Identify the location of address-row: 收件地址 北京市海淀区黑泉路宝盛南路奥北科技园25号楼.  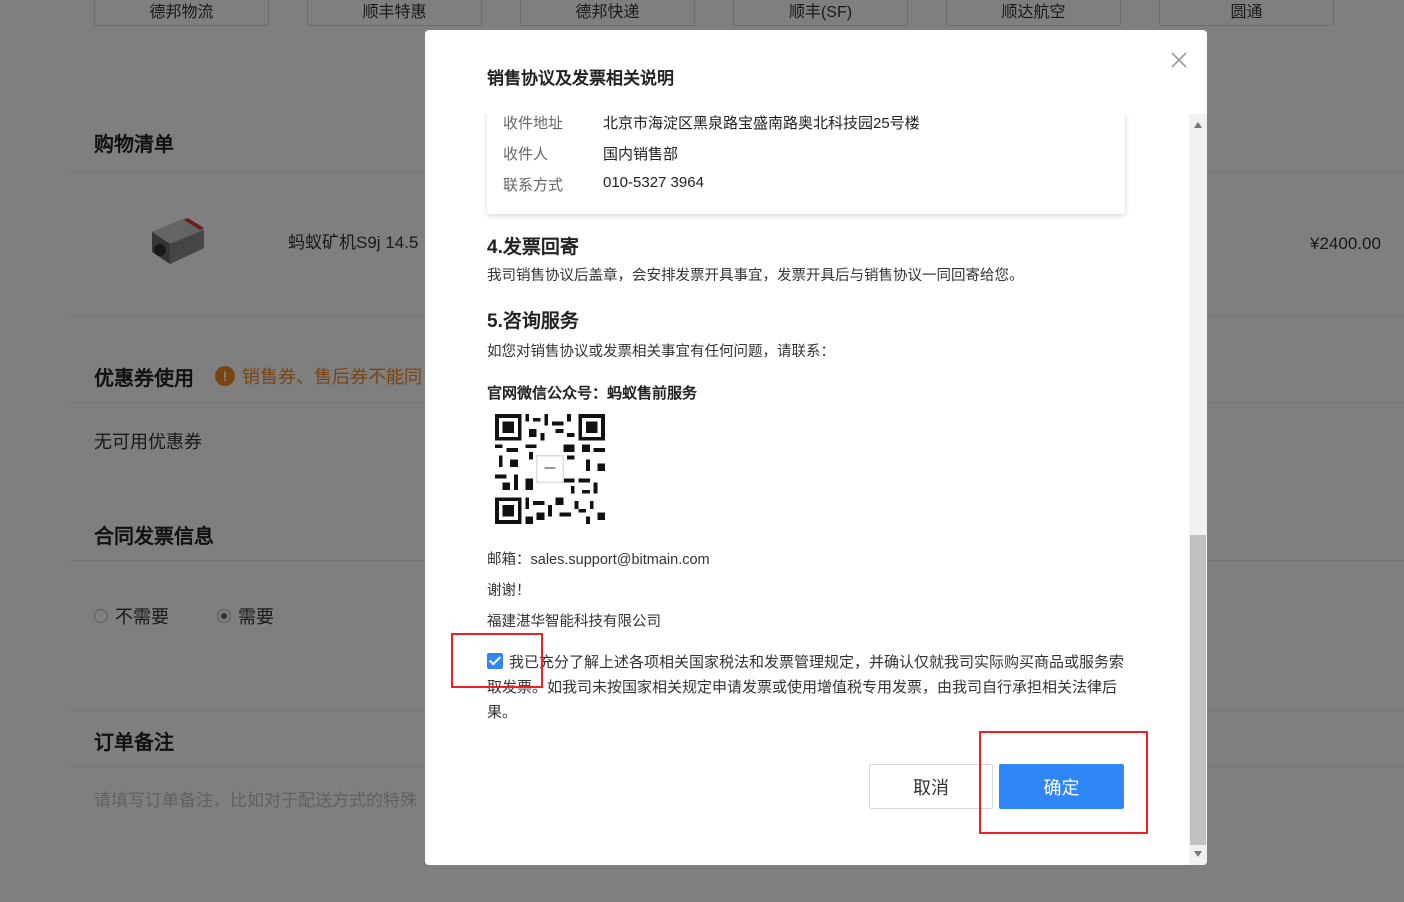
(711, 123).